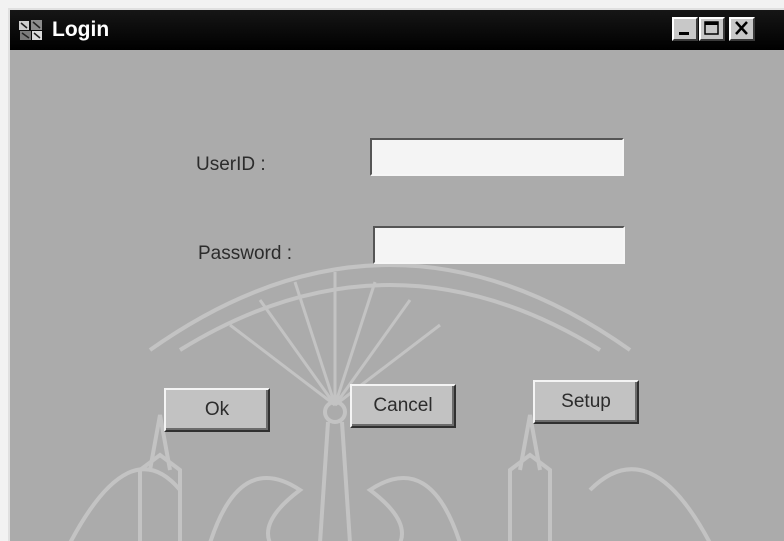 Image resolution: width=784 pixels, height=541 pixels. I want to click on window-title: Login, so click(81, 29).